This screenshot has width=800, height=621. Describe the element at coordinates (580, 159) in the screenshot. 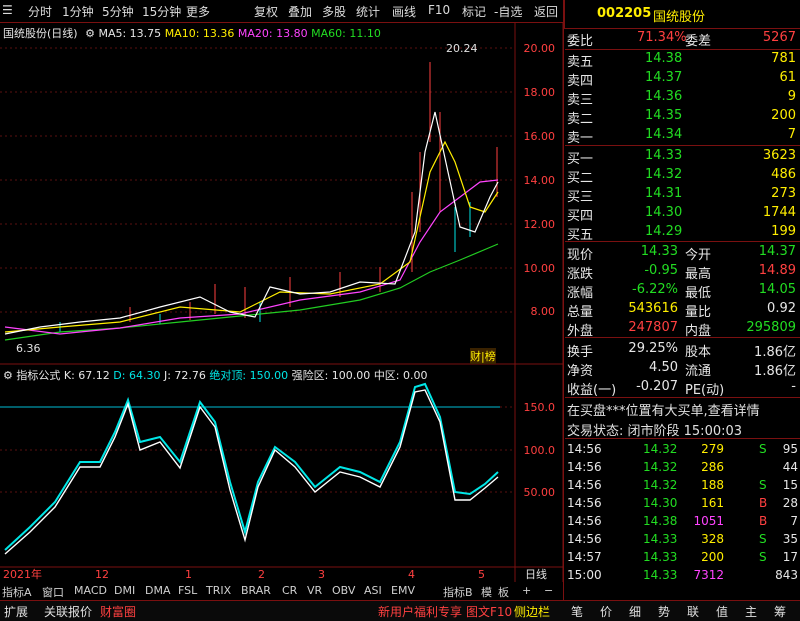

I see `bid-label: 买一` at that location.